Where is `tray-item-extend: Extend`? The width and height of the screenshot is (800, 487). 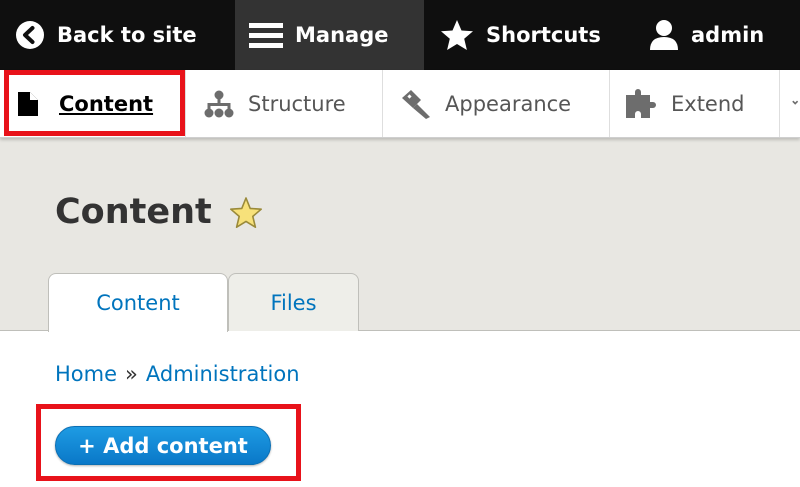 tray-item-extend: Extend is located at coordinates (695, 103).